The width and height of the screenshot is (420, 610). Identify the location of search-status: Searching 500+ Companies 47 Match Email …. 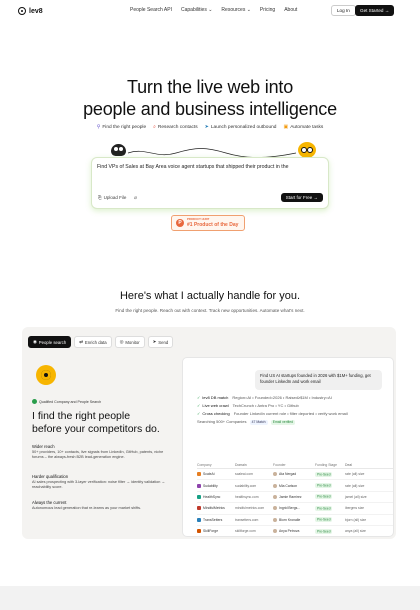
(246, 422).